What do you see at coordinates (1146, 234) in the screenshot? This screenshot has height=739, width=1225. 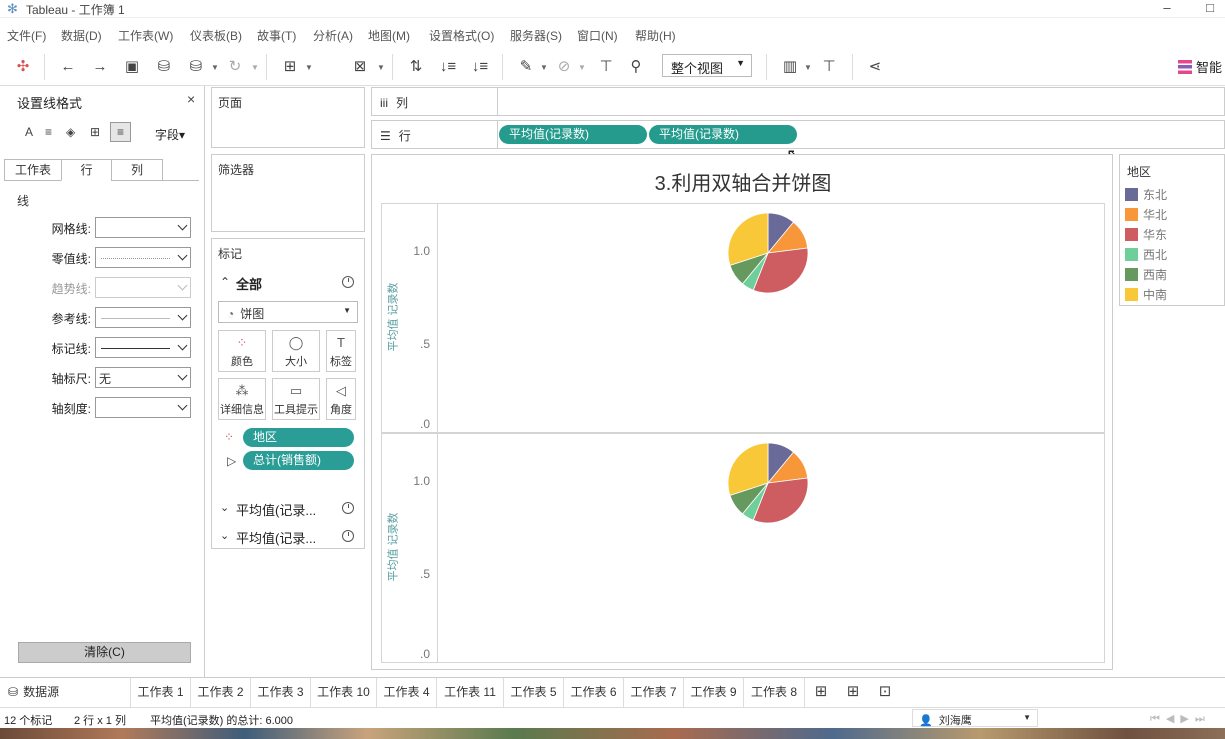 I see `legend-item: 华东` at bounding box center [1146, 234].